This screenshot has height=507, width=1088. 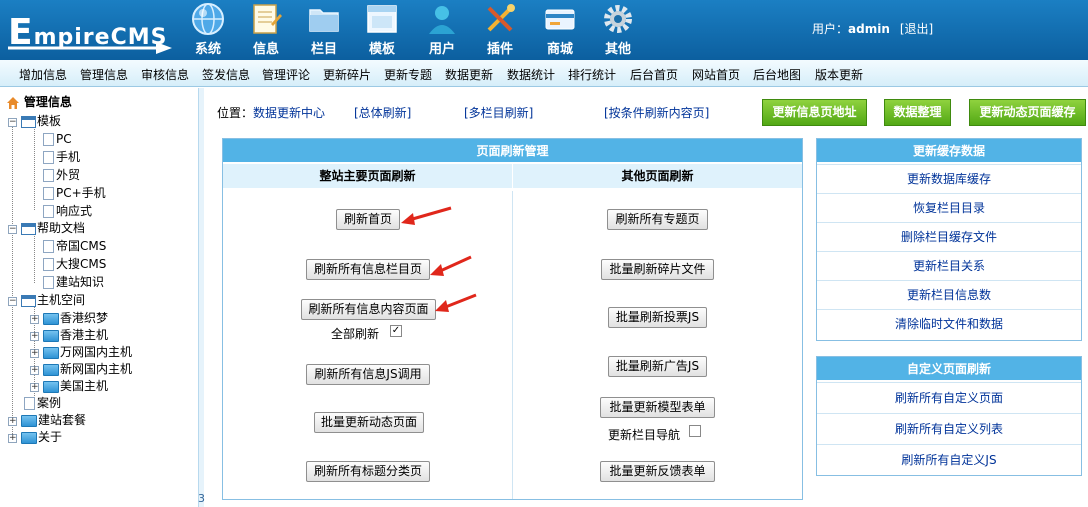 I want to click on restore-column-dirs-link: 恢复栏目目录, so click(x=949, y=207).